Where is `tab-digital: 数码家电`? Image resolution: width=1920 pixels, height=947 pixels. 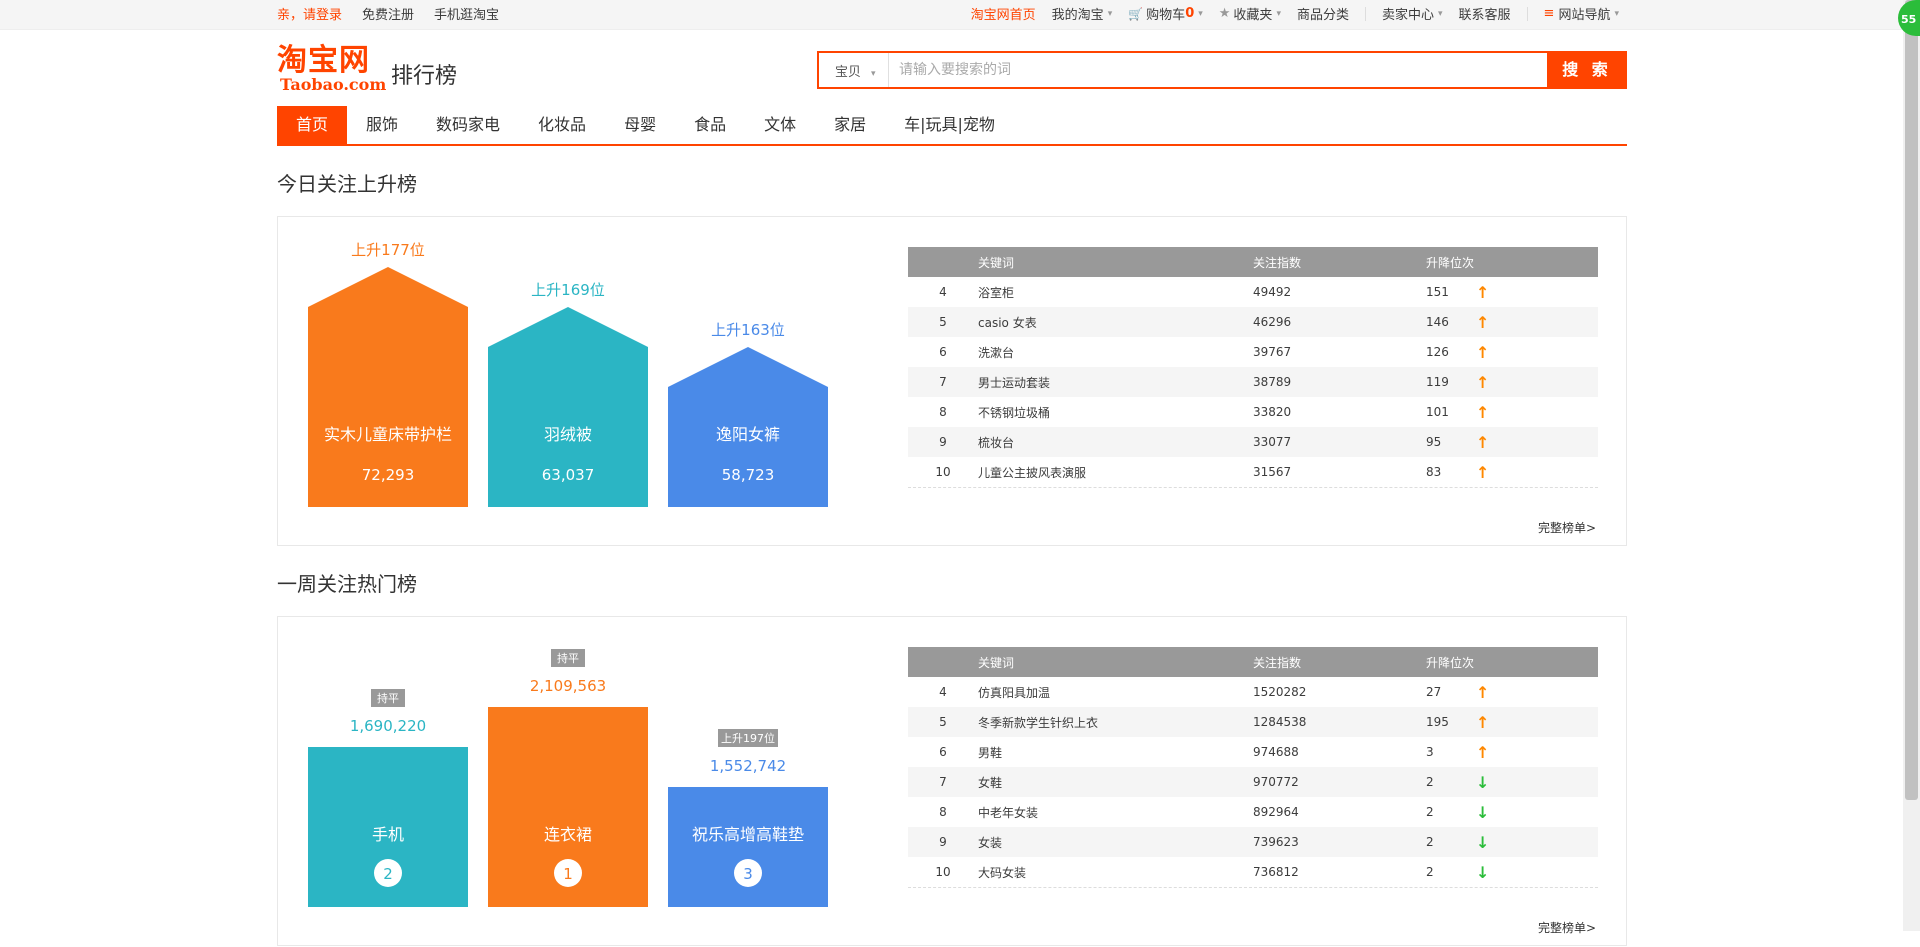
tab-digital: 数码家电 is located at coordinates (468, 125).